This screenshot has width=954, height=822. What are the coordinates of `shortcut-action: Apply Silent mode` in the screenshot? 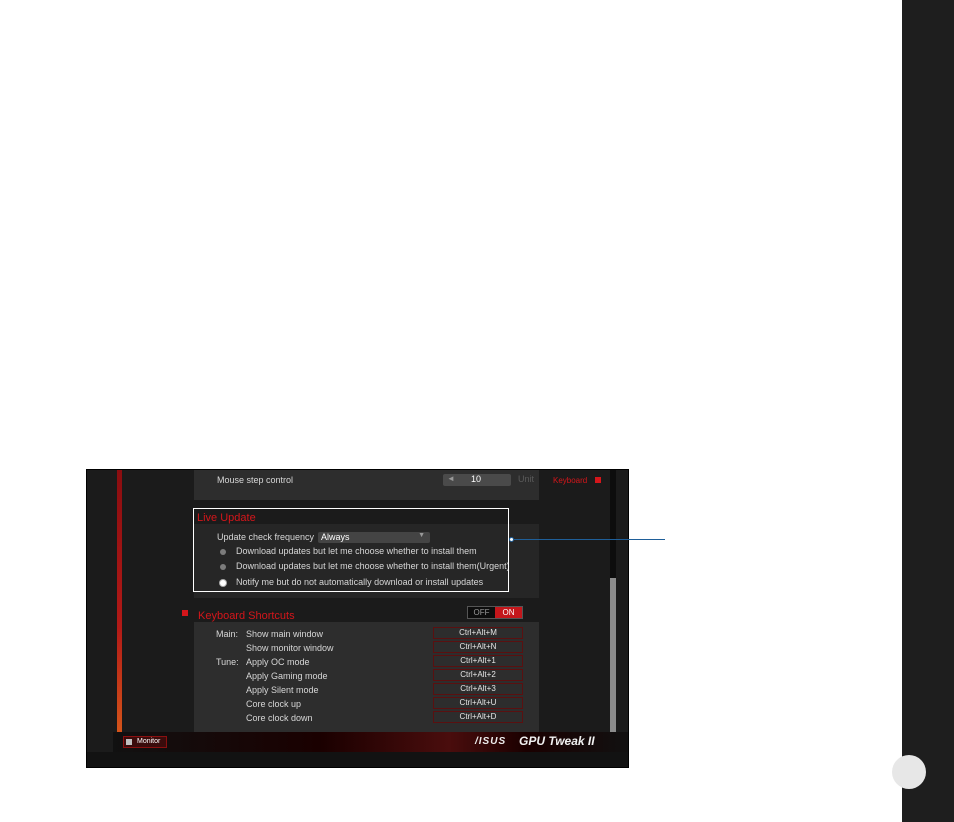 It's located at (282, 690).